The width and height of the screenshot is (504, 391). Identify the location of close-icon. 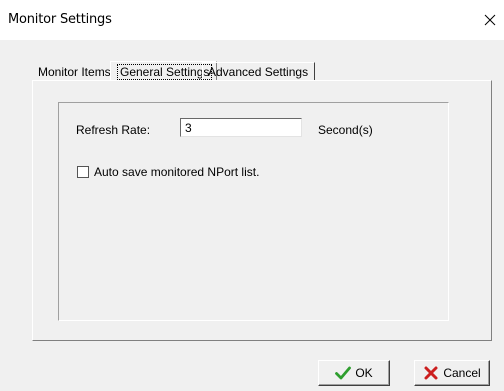
(490, 20).